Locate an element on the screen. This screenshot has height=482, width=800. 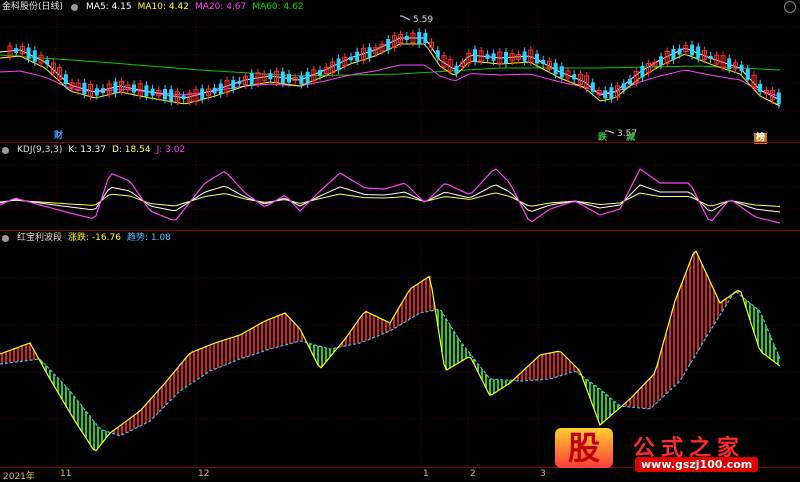
kdj-d-line is located at coordinates (390, 199).